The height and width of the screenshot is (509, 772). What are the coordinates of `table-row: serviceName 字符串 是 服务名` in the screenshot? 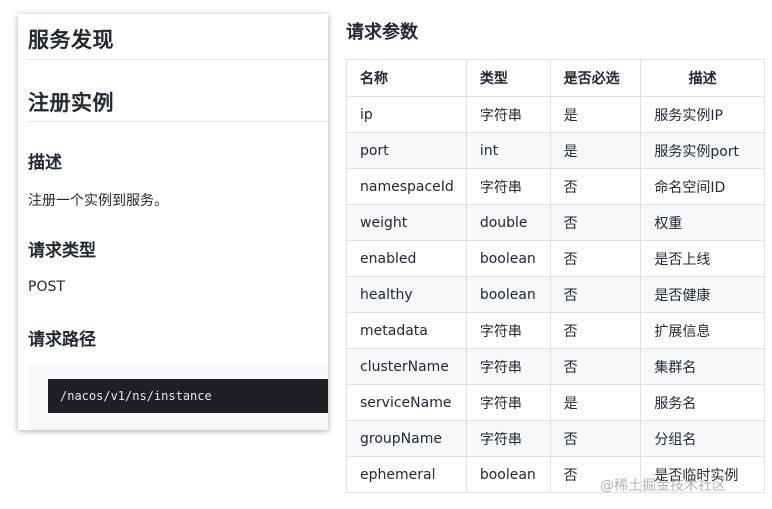 It's located at (555, 402).